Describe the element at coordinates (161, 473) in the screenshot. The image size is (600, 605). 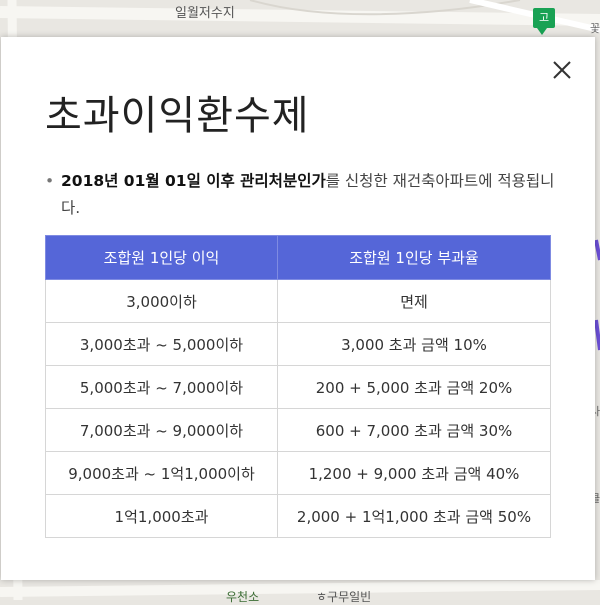
I see `profit-cell: 9,000초과 ~ 1억1,000이하` at that location.